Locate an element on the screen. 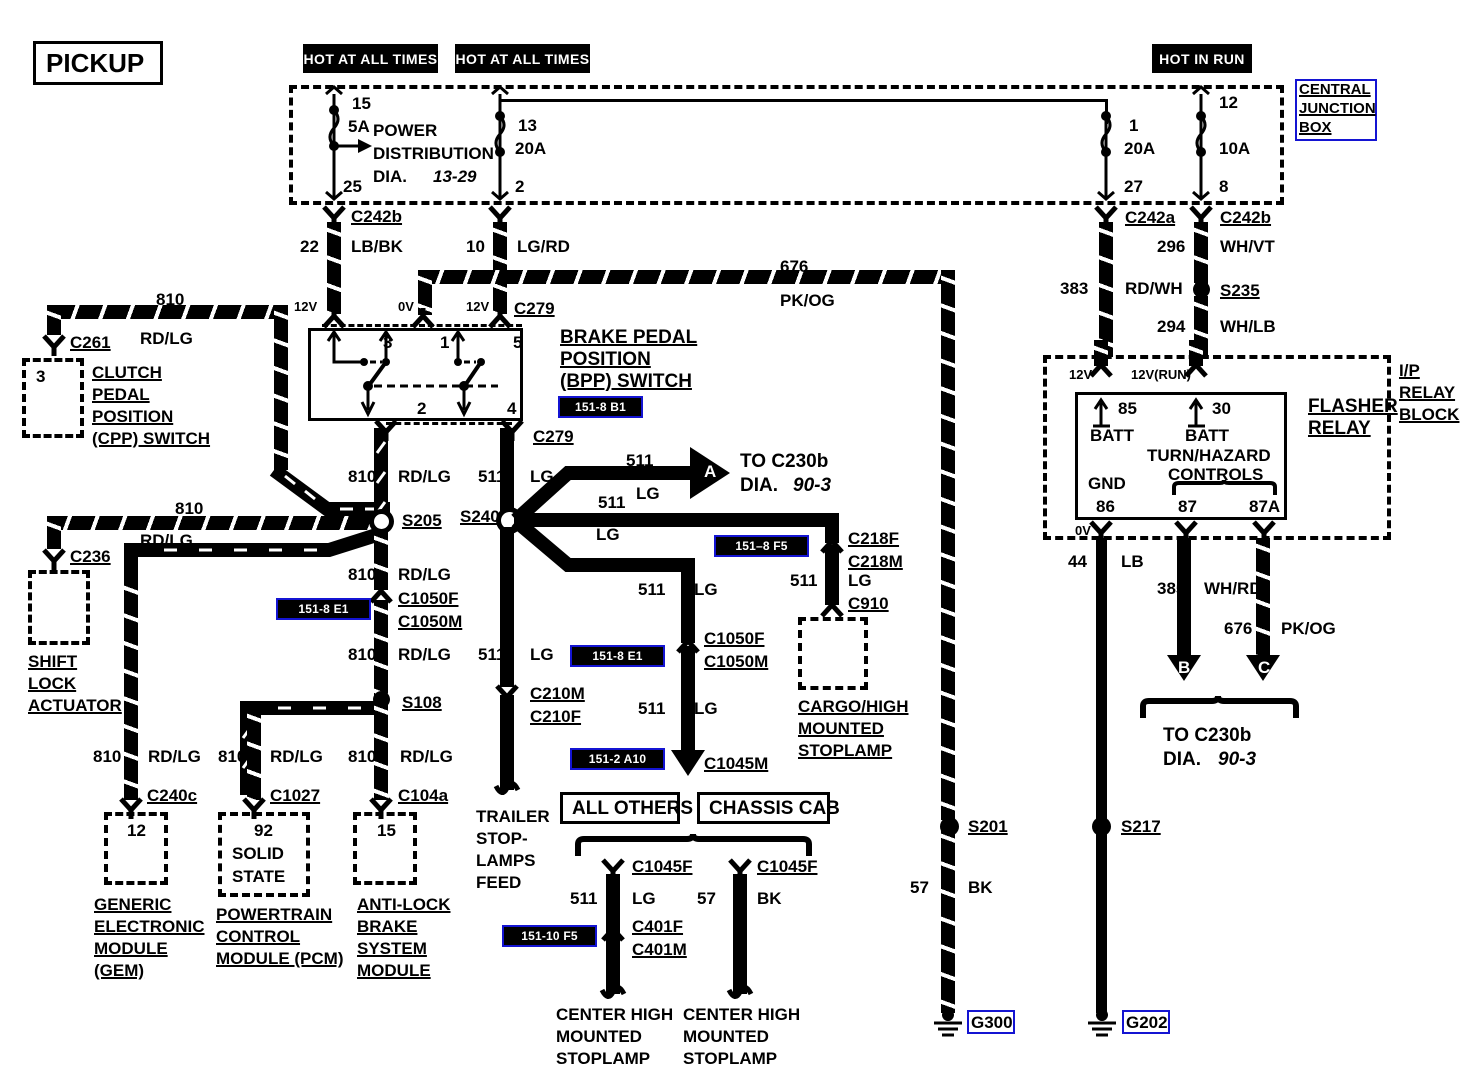 This screenshot has height=1088, width=1472. cargo-stoplamp-line-2: MOUNTED is located at coordinates (841, 728).